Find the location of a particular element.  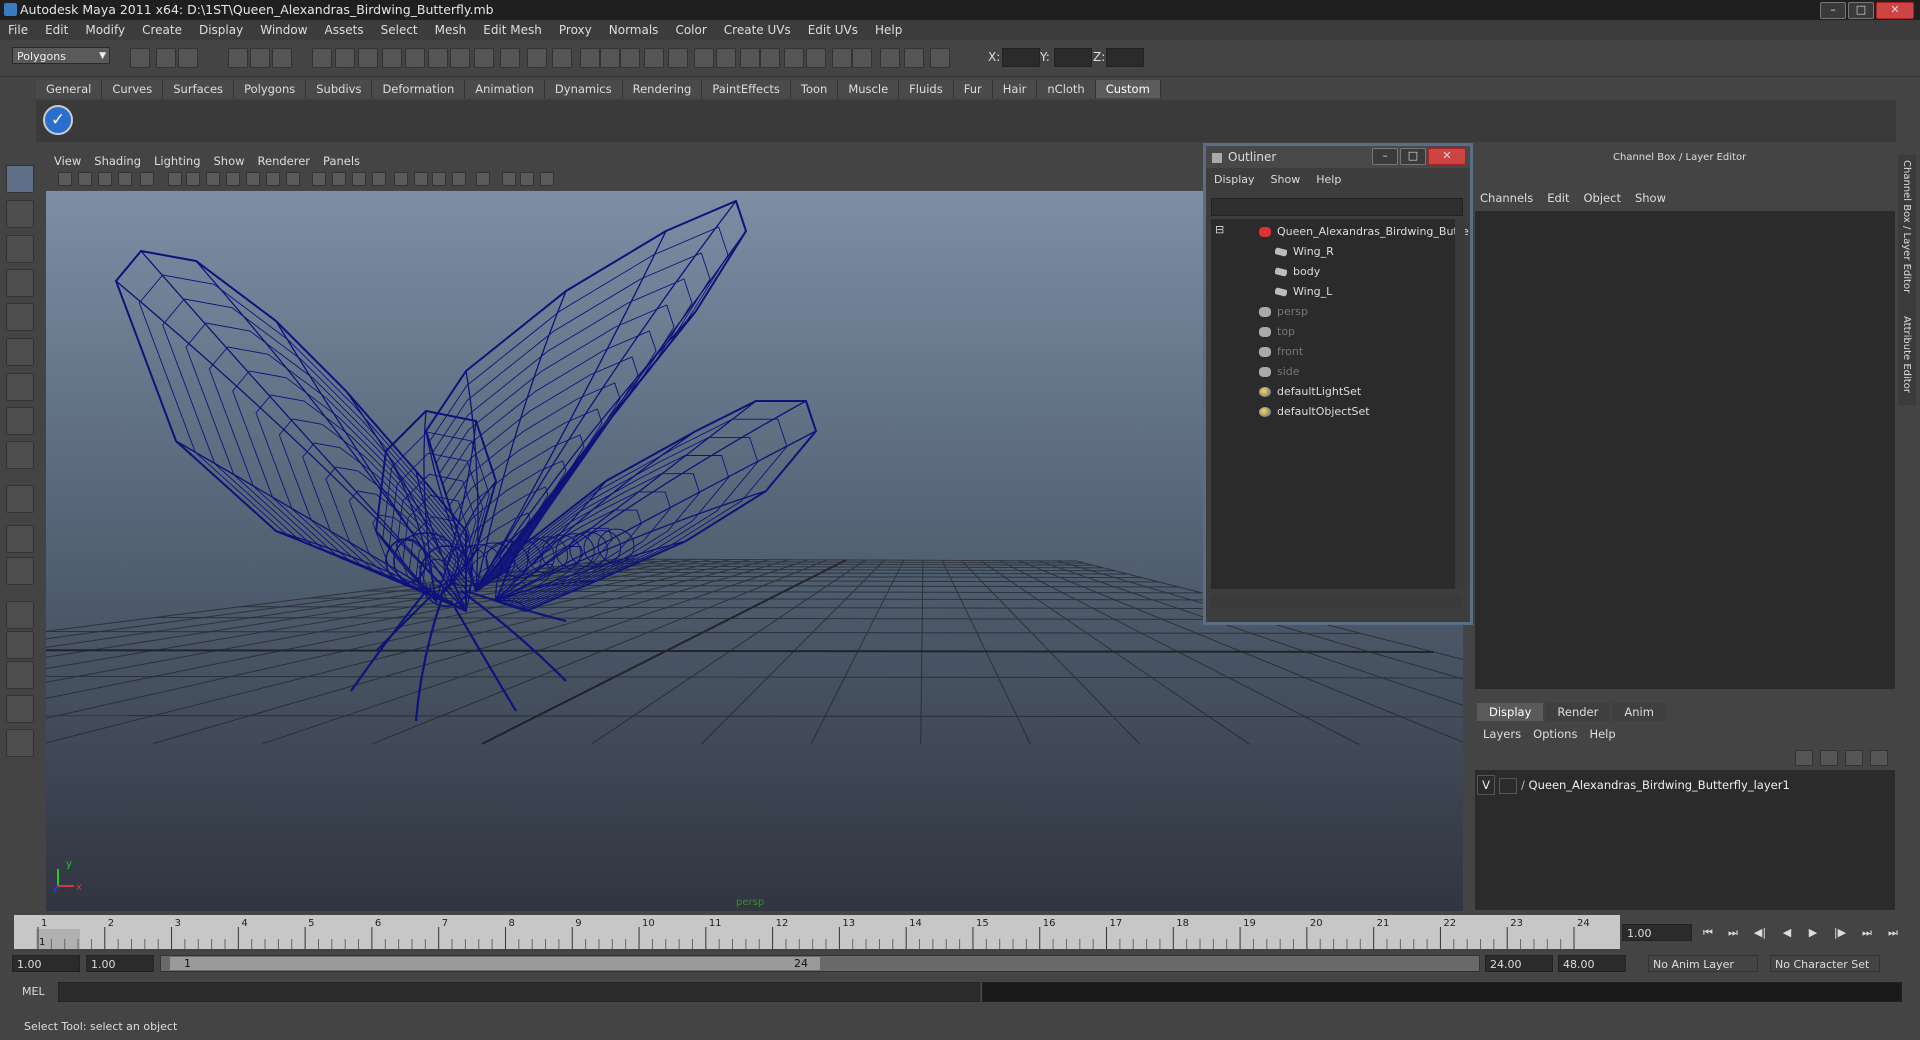

outliner-item: defaultLightSet is located at coordinates (1310, 392).